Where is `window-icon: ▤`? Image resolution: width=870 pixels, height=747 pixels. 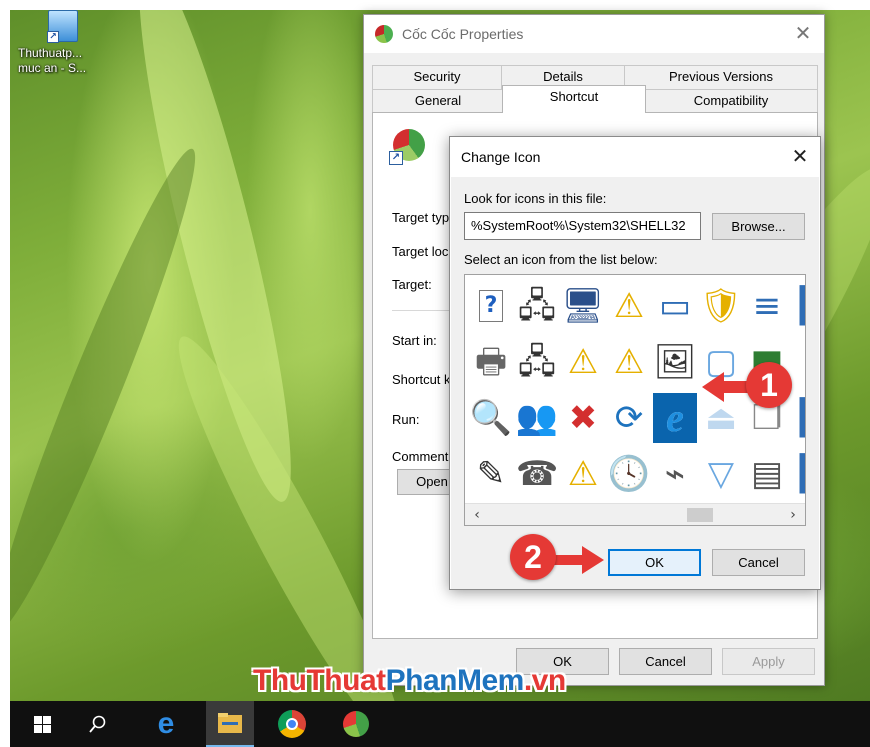 window-icon: ▤ is located at coordinates (767, 474).